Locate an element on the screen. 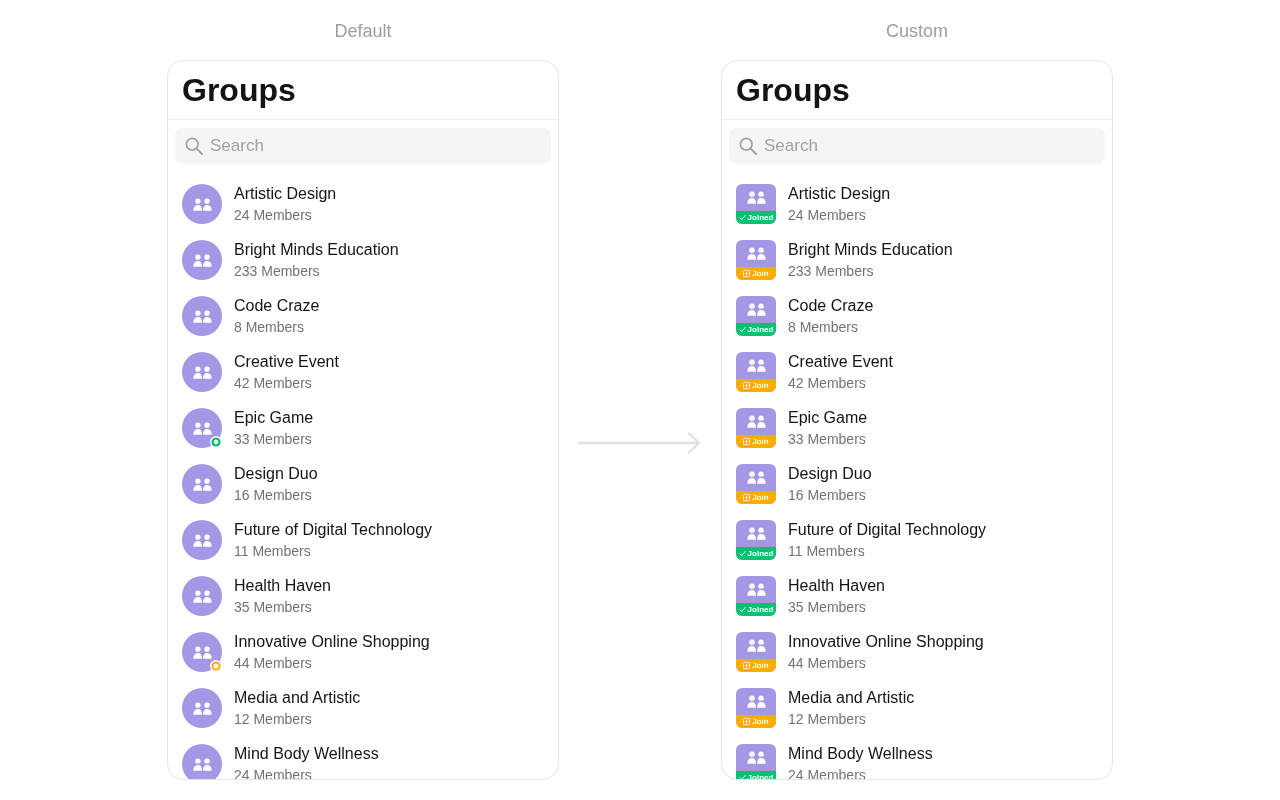 The image size is (1280, 800). ring-badge-icon is located at coordinates (216, 666).